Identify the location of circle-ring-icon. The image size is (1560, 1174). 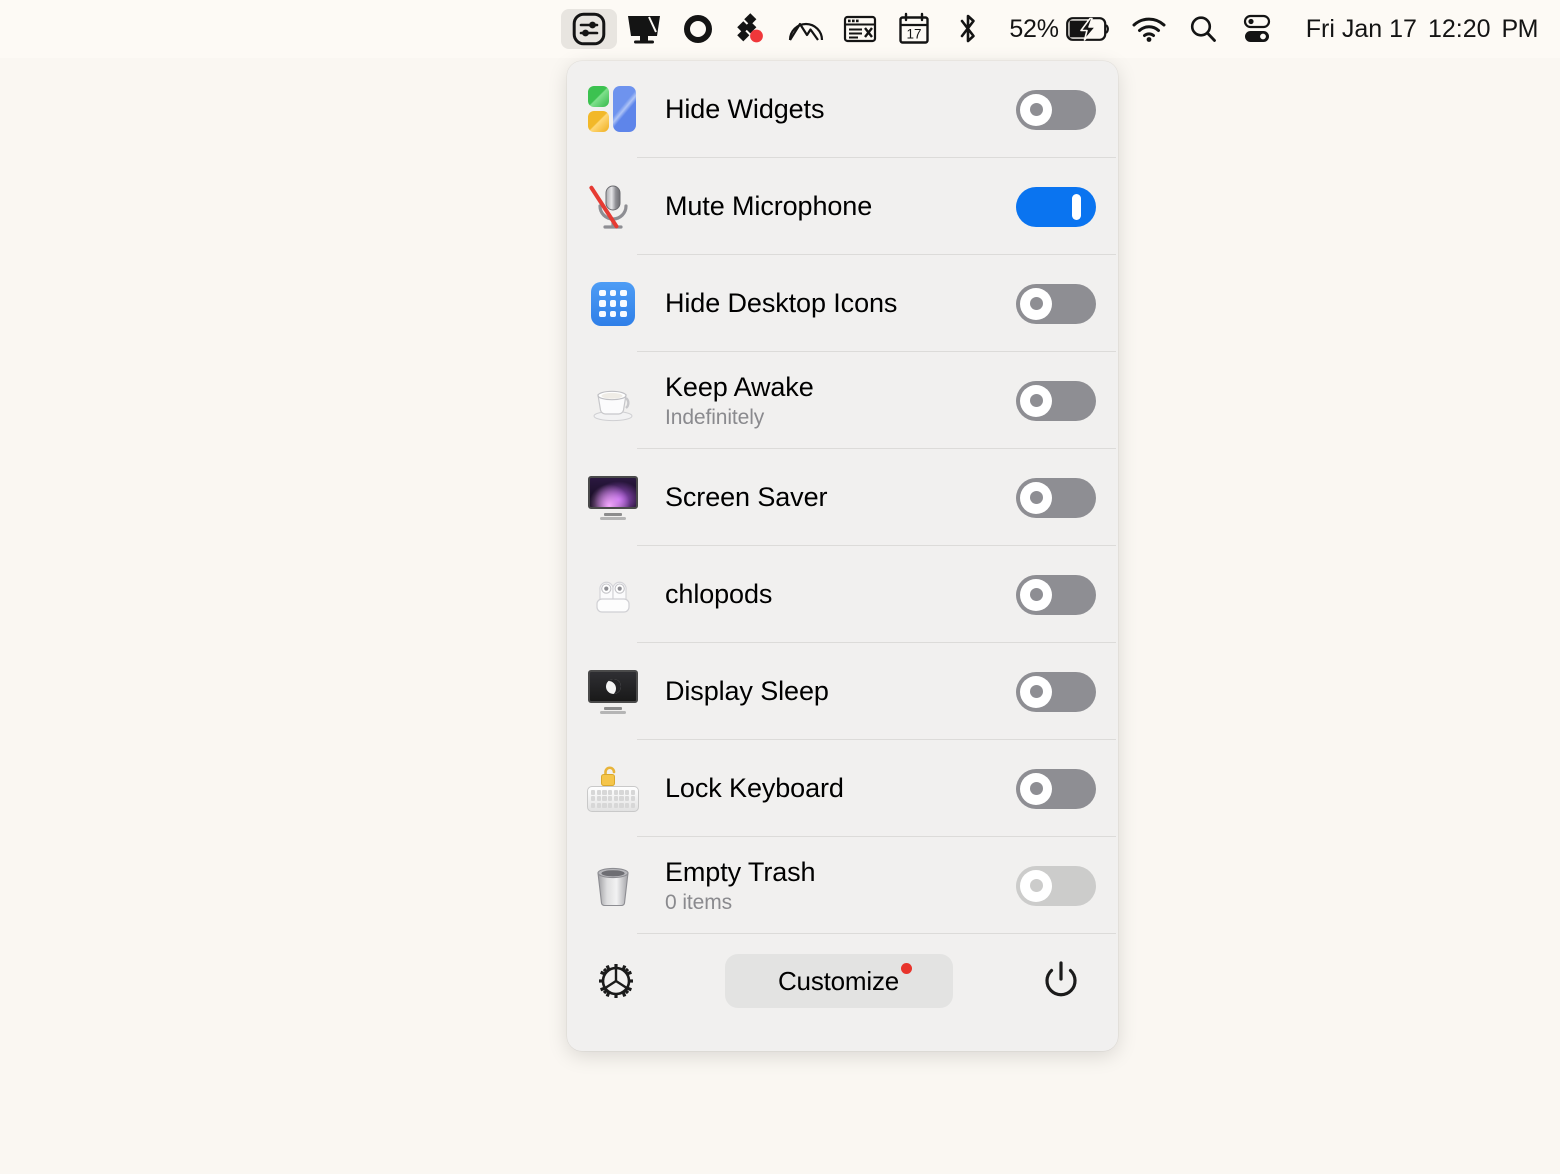
(698, 29).